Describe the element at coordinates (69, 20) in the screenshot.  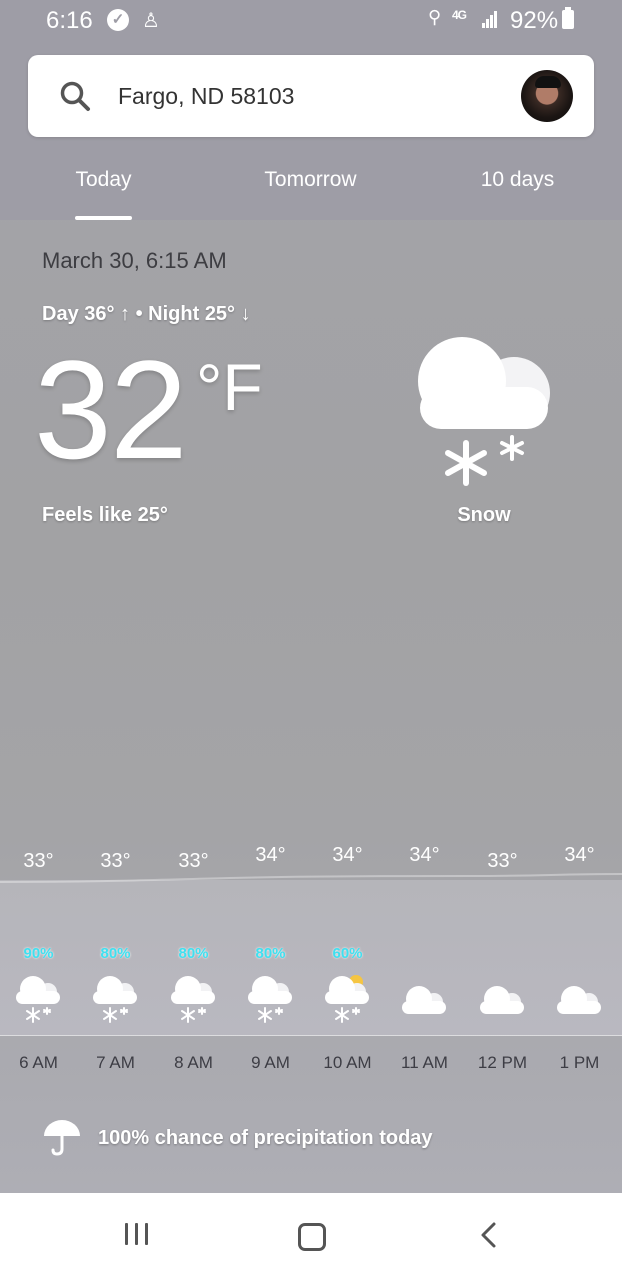
I see `status-time: 6:16` at that location.